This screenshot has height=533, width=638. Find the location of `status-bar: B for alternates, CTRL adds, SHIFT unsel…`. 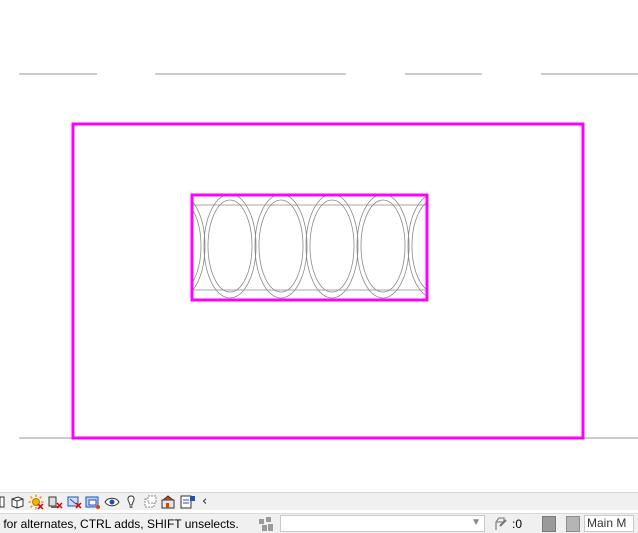

status-bar: B for alternates, CTRL adds, SHIFT unsel… is located at coordinates (319, 523).